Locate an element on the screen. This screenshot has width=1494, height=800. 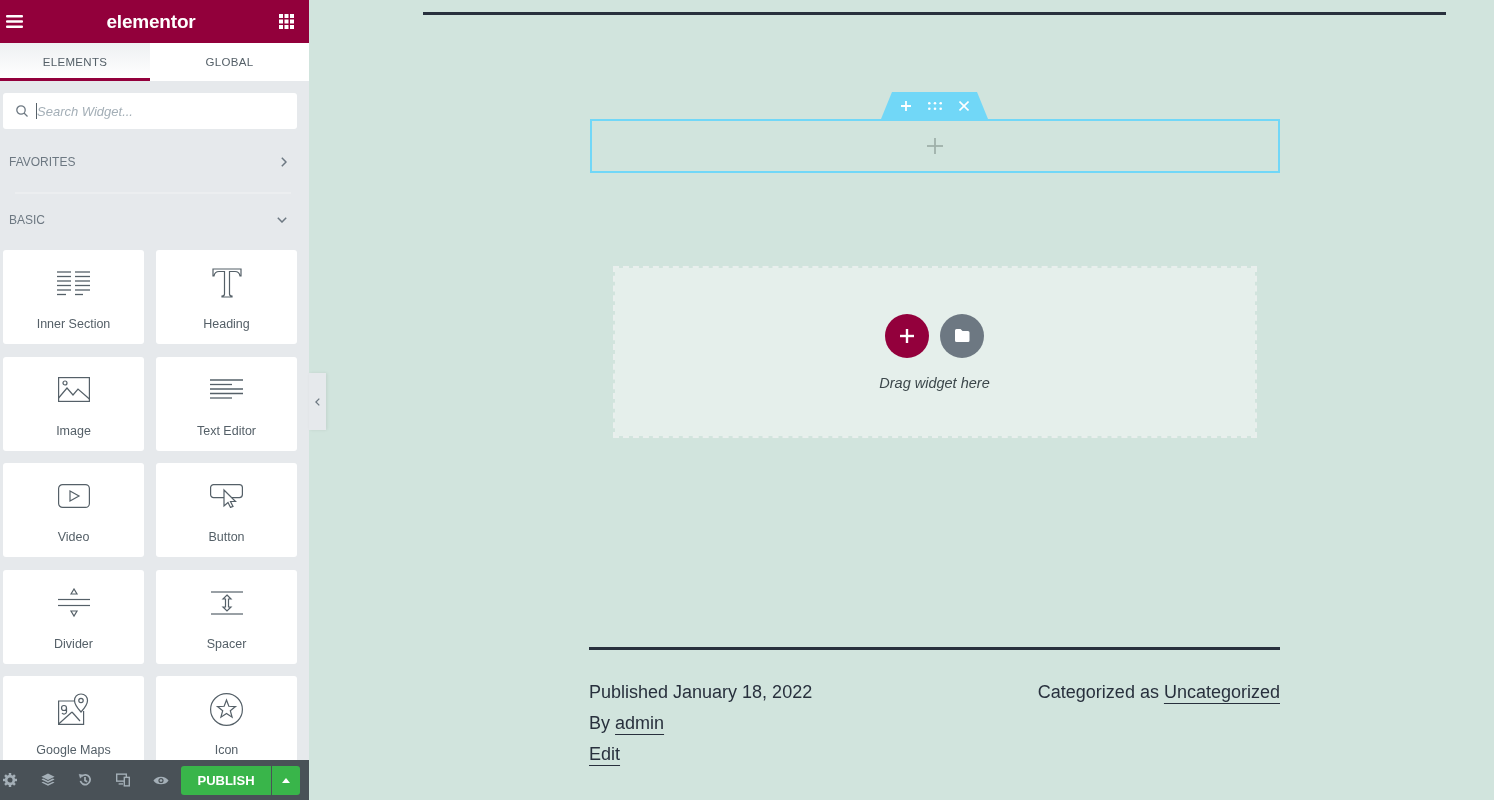
widget-label: Heading is located at coordinates (226, 324).